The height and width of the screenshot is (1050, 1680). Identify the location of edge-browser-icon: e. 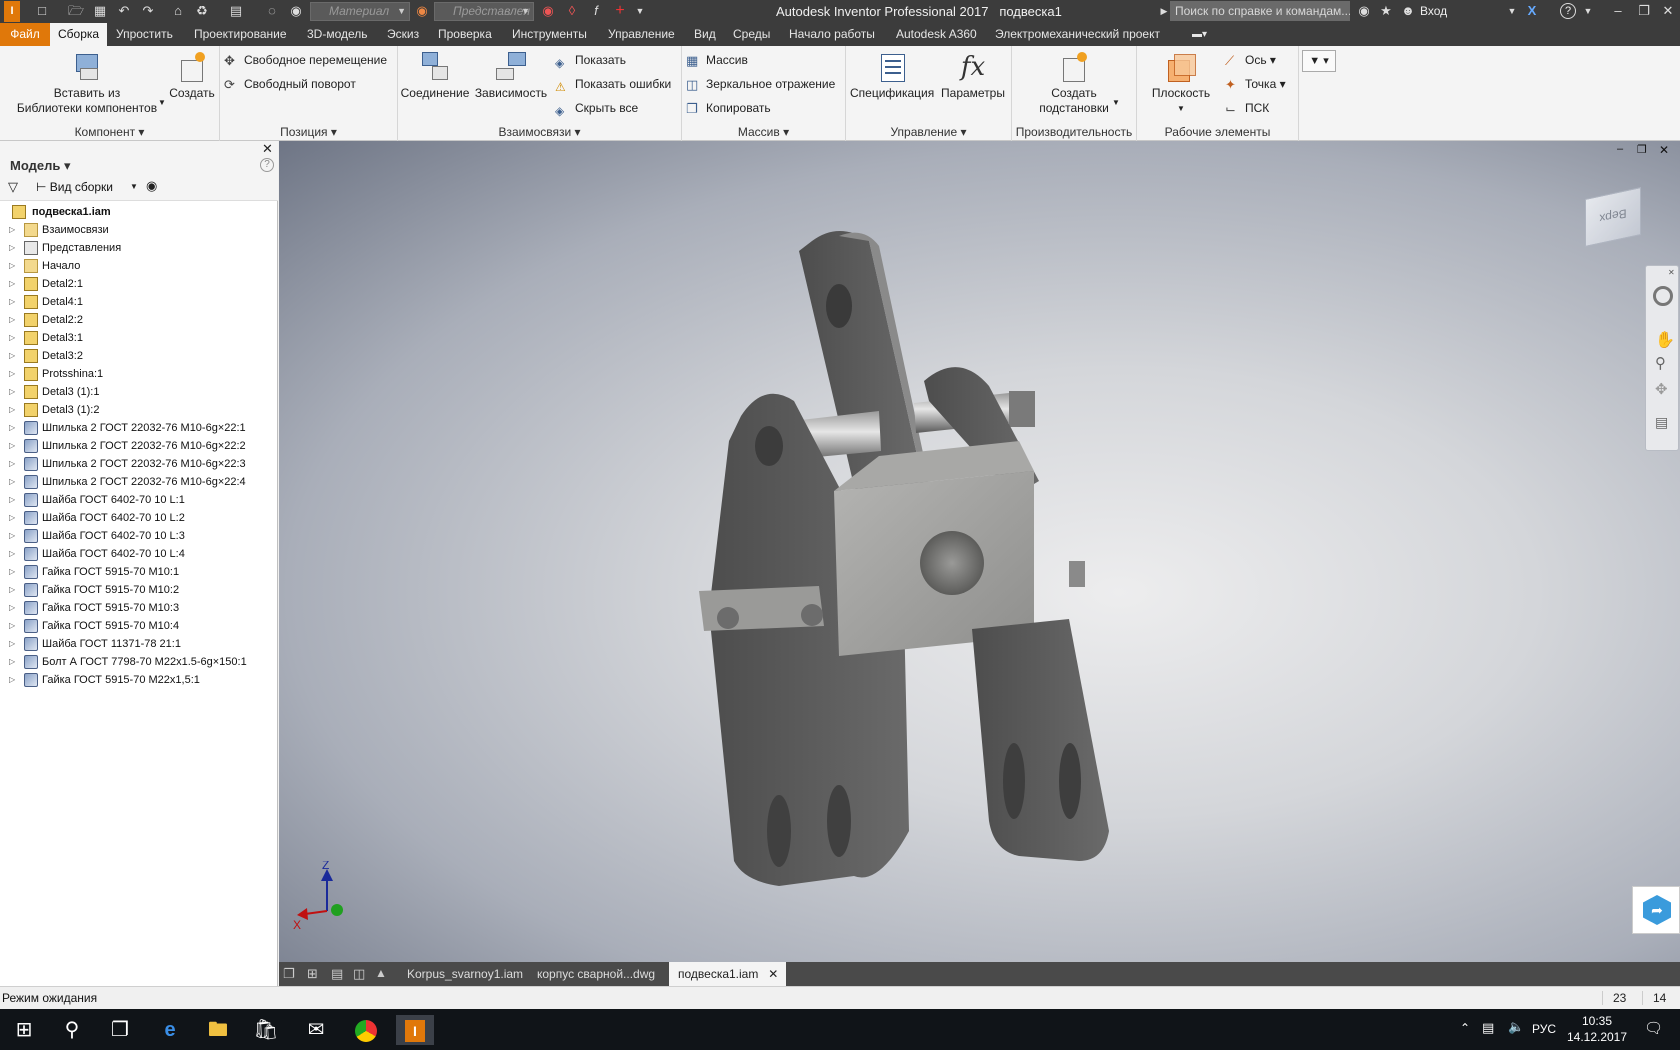
(170, 1030).